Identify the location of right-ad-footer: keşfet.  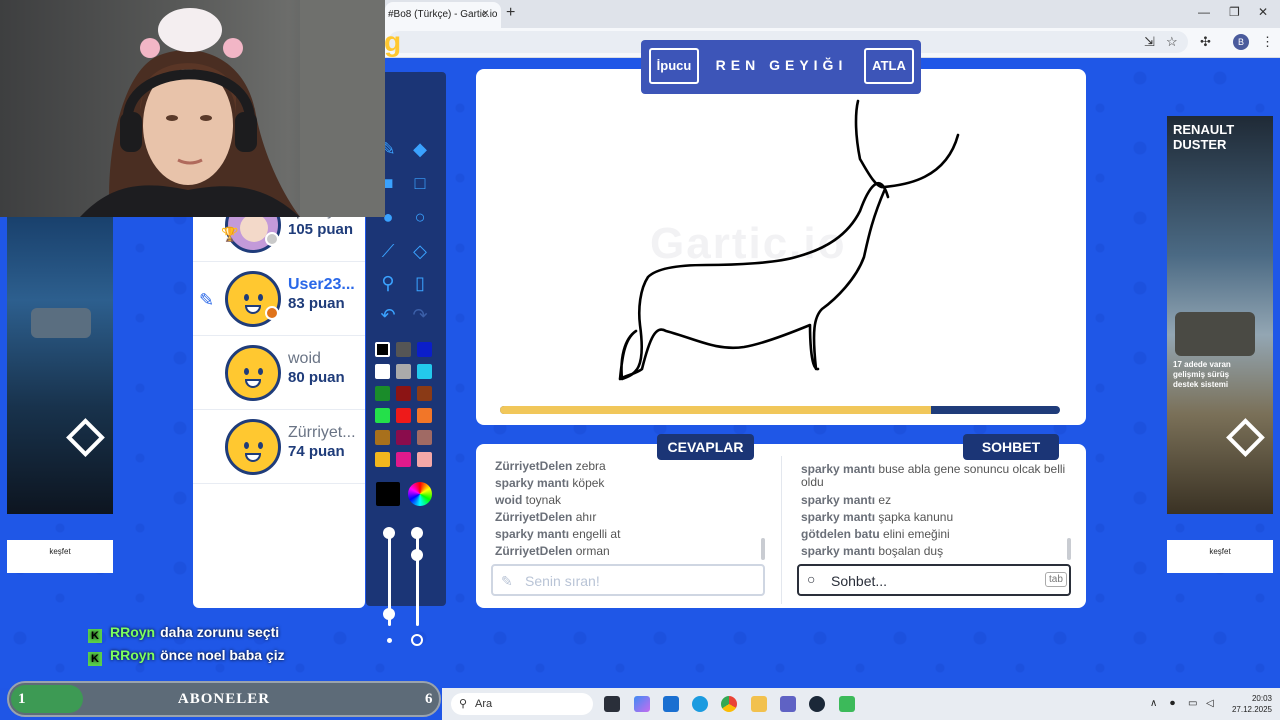
(1220, 556).